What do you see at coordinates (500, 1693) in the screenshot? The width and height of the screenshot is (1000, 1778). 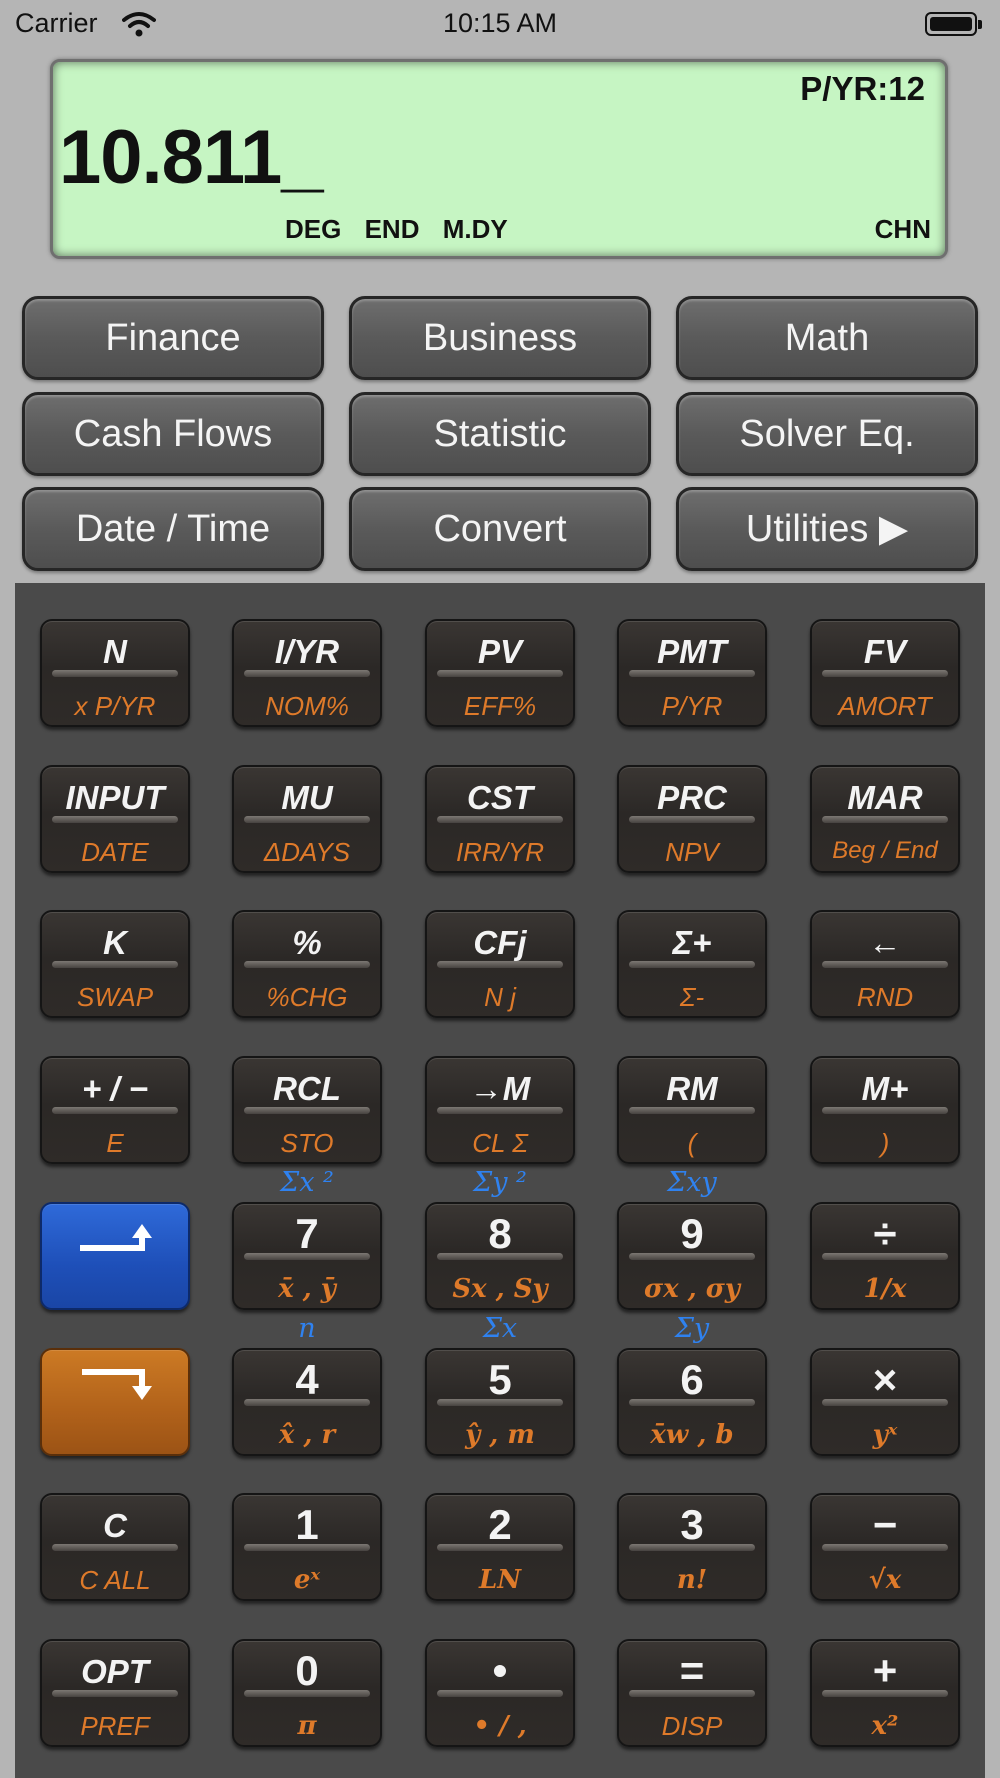 I see `key-decimal: • • / ,` at bounding box center [500, 1693].